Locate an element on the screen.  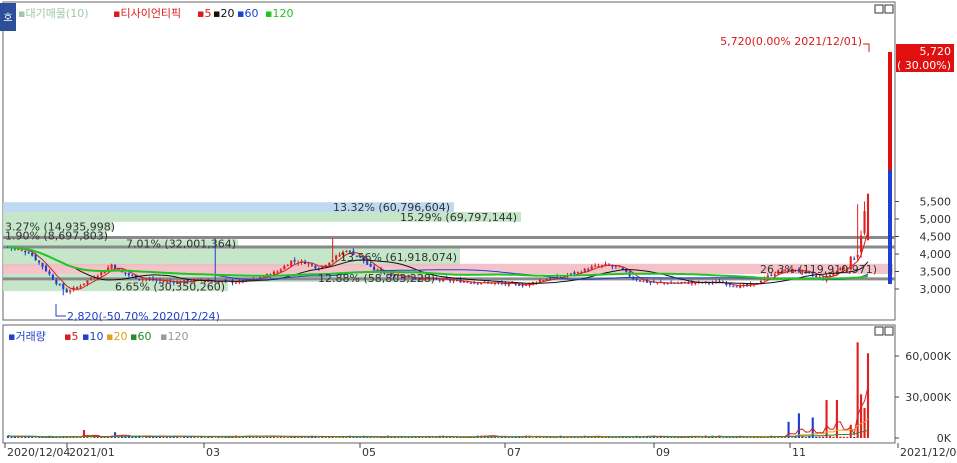
volume-legend-item: ▪20 is located at coordinates (116, 336).